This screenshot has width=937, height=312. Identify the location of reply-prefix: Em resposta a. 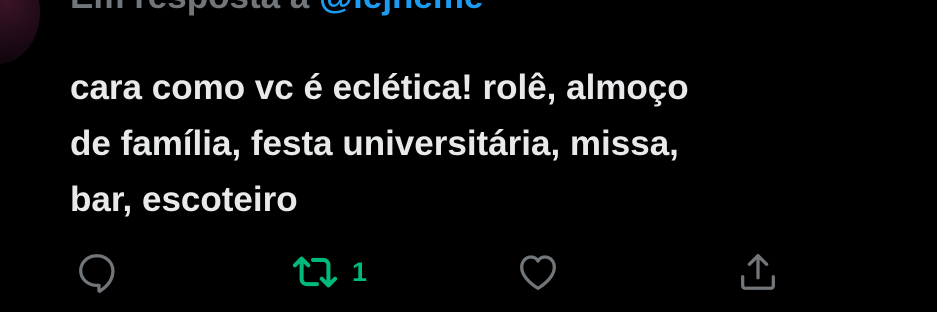
(189, 8).